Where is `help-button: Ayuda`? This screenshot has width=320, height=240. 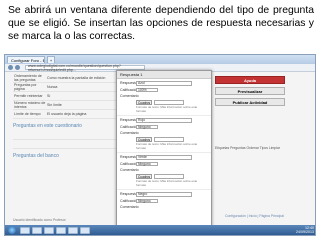
help-button: Ayuda is located at coordinates (250, 80).